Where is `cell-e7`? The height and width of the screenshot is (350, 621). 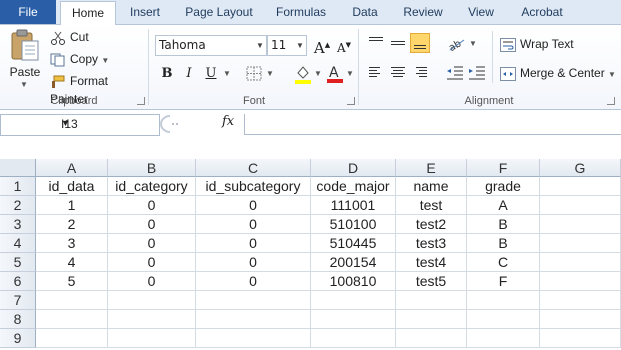 cell-e7 is located at coordinates (431, 300).